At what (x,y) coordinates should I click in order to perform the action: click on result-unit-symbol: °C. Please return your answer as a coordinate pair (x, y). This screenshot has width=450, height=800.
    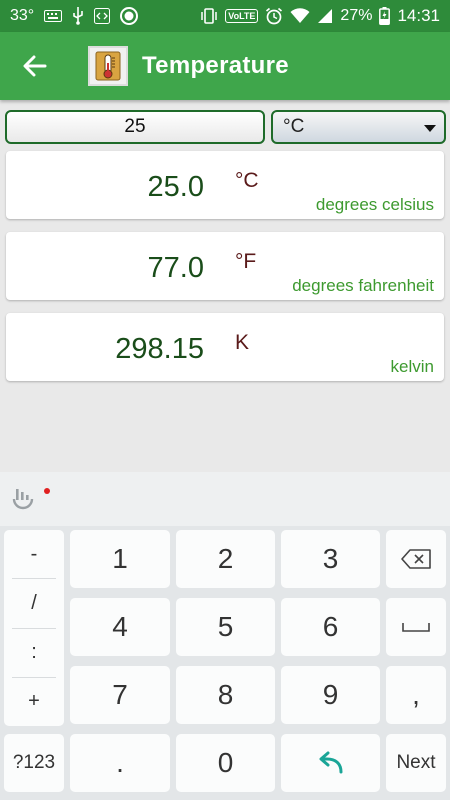
    Looking at the image, I should click on (247, 180).